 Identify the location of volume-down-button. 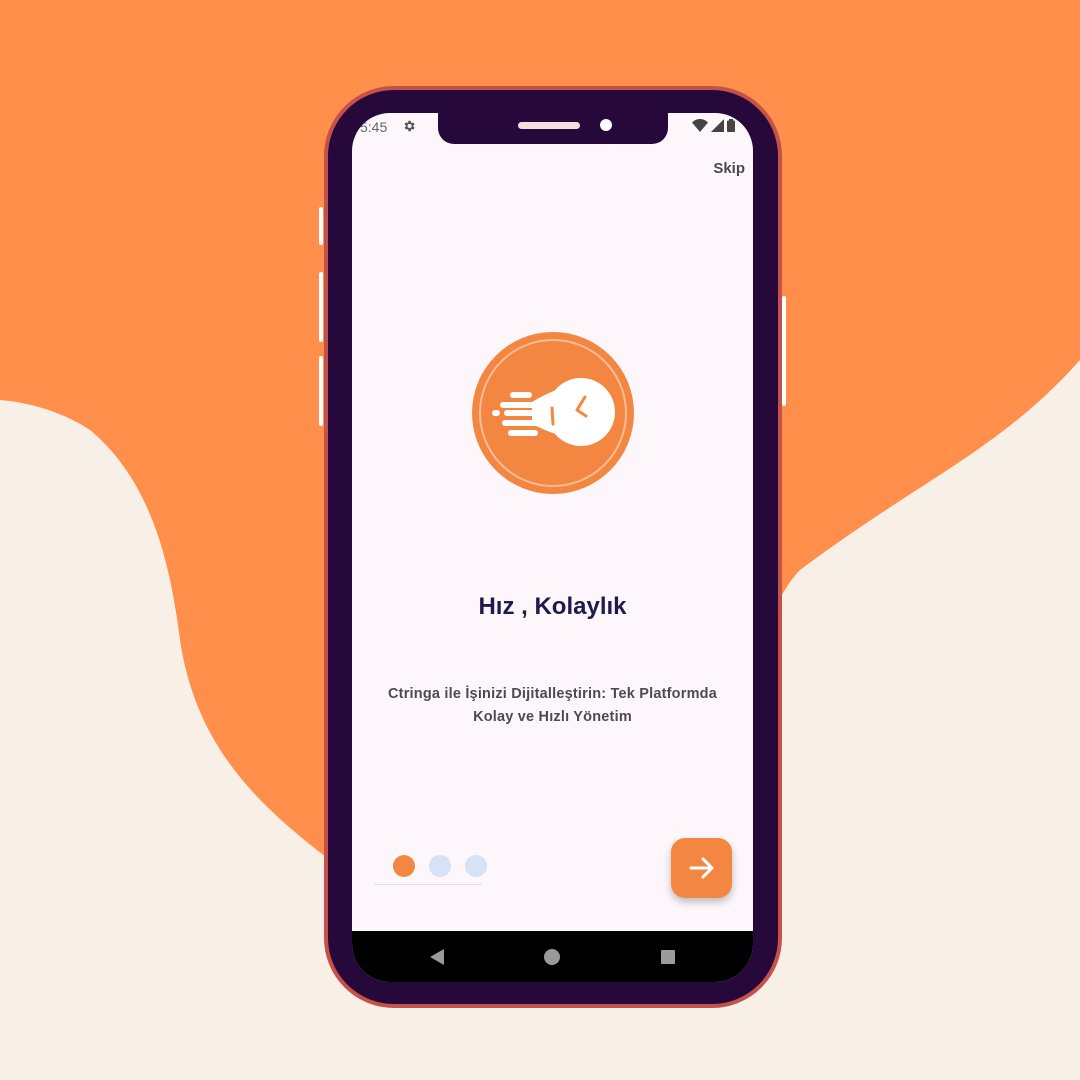
(321, 391).